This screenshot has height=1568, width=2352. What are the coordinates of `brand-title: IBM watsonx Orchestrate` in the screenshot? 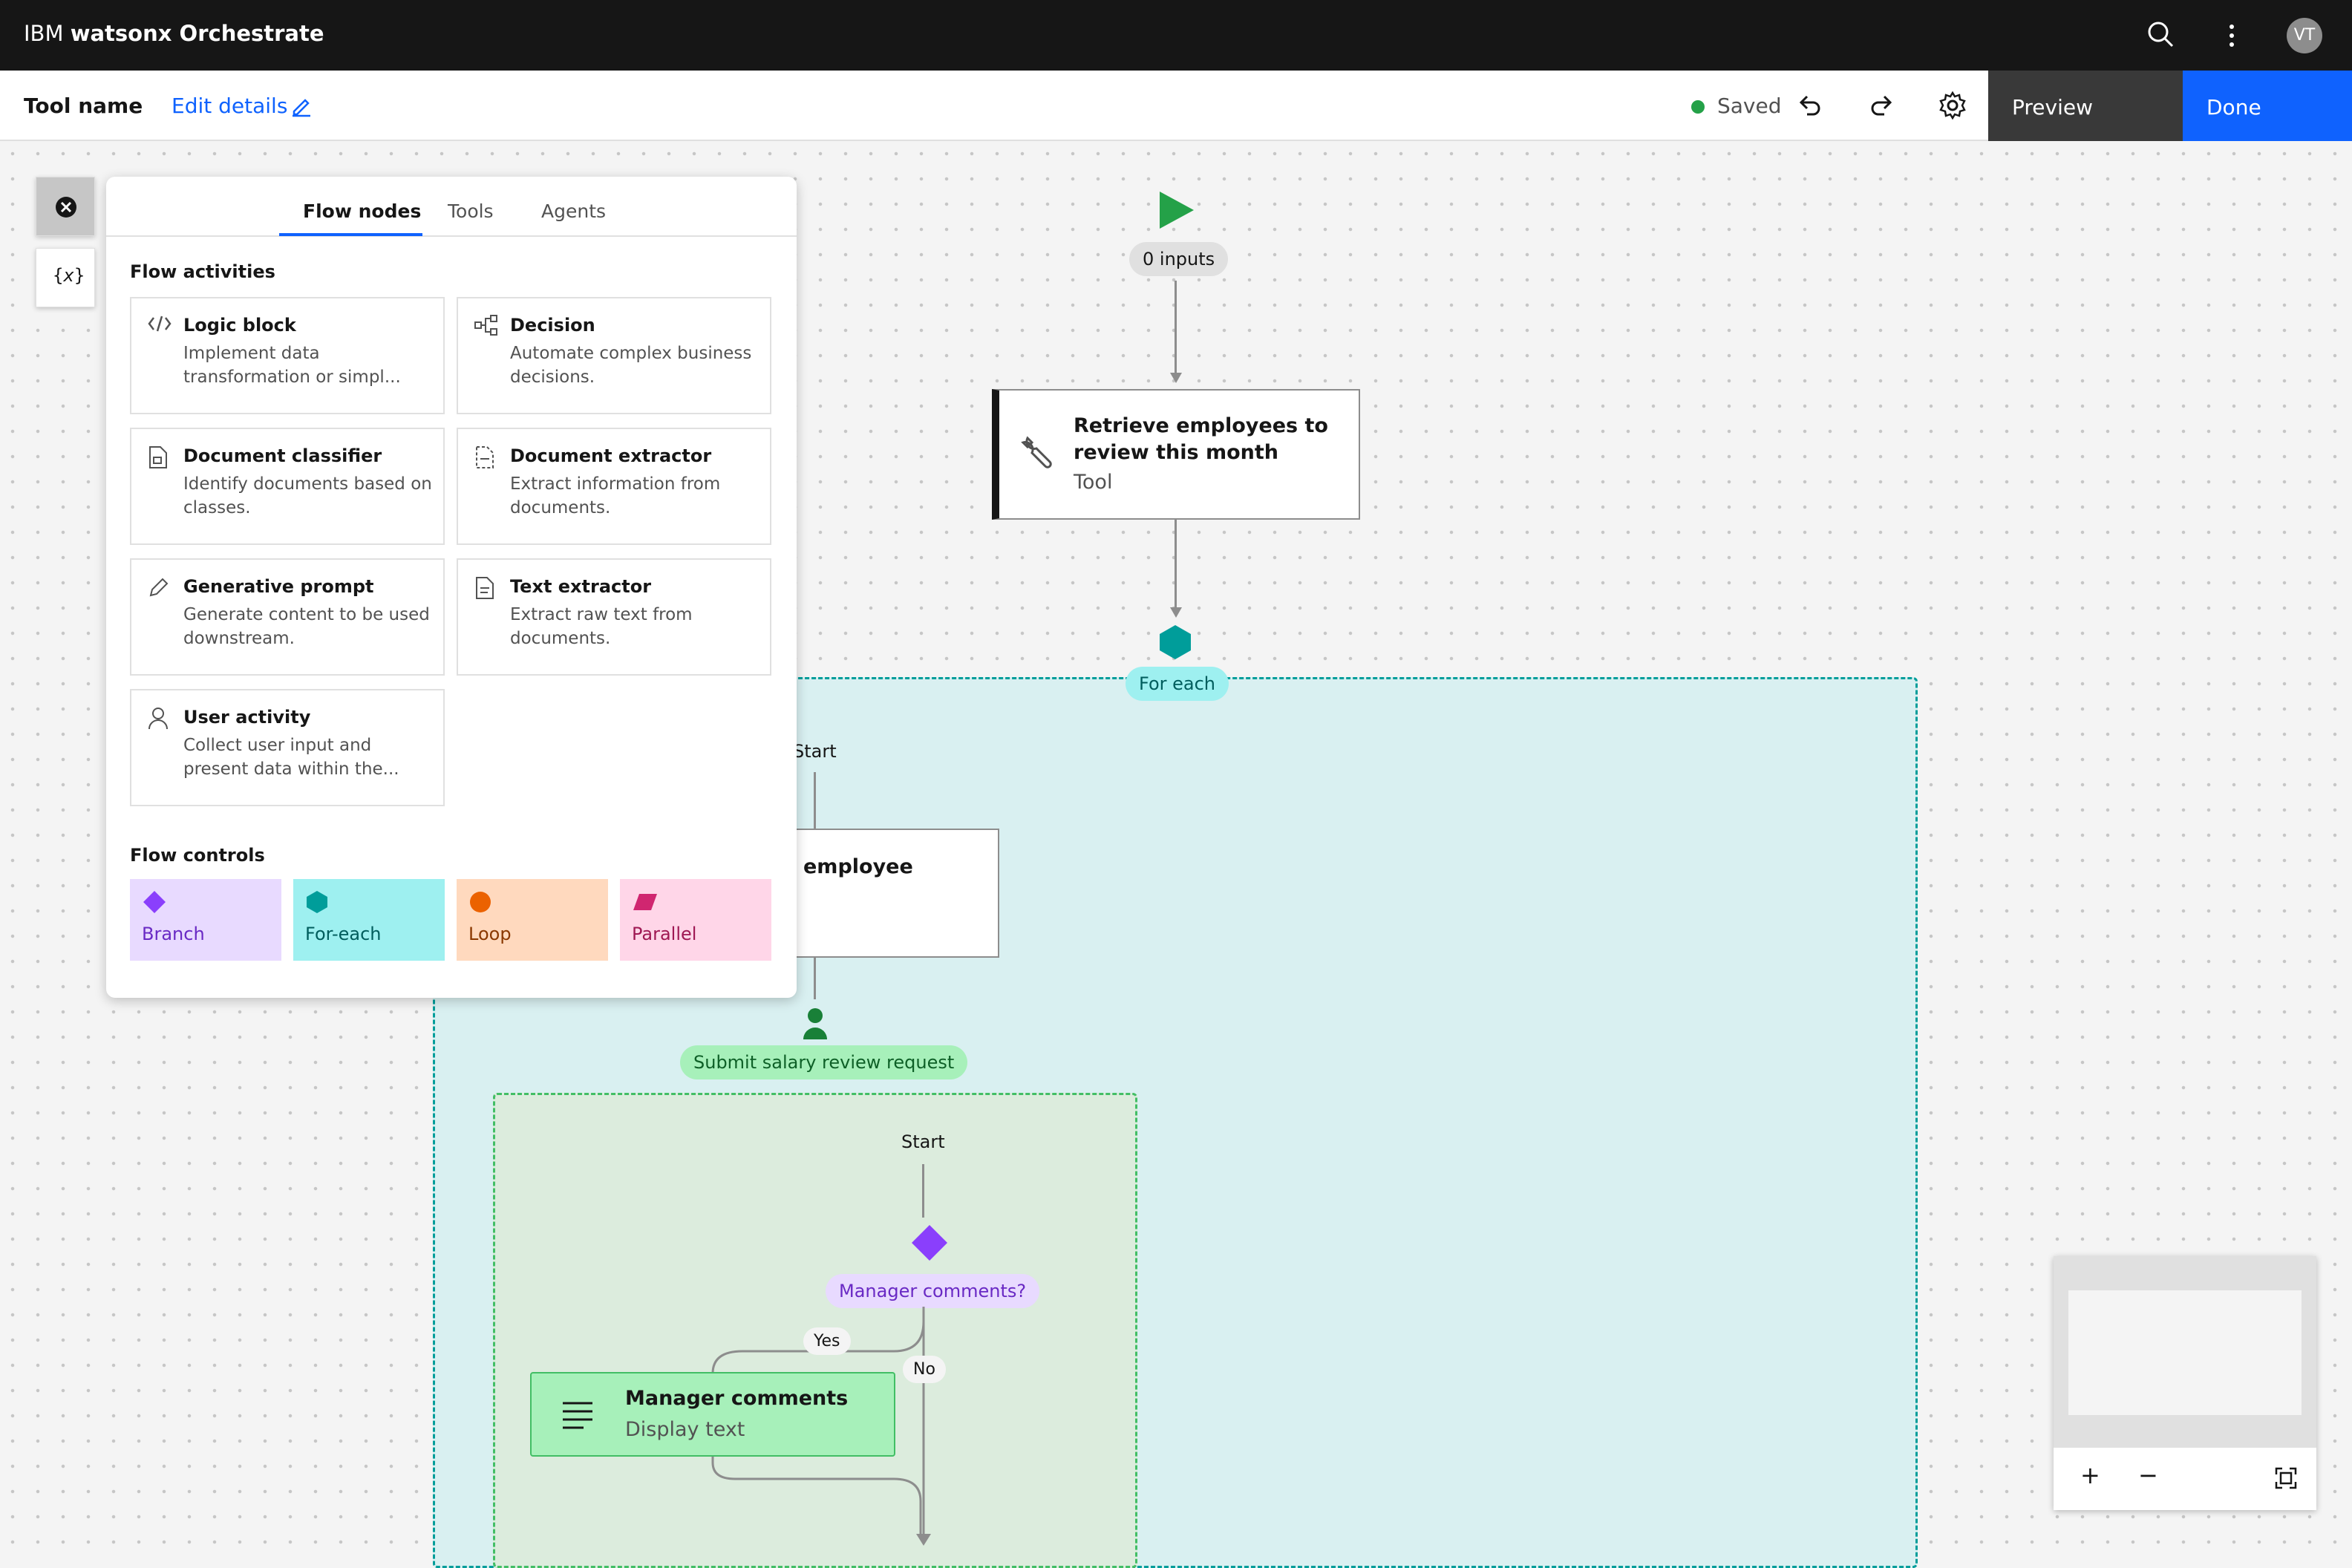 It's located at (174, 33).